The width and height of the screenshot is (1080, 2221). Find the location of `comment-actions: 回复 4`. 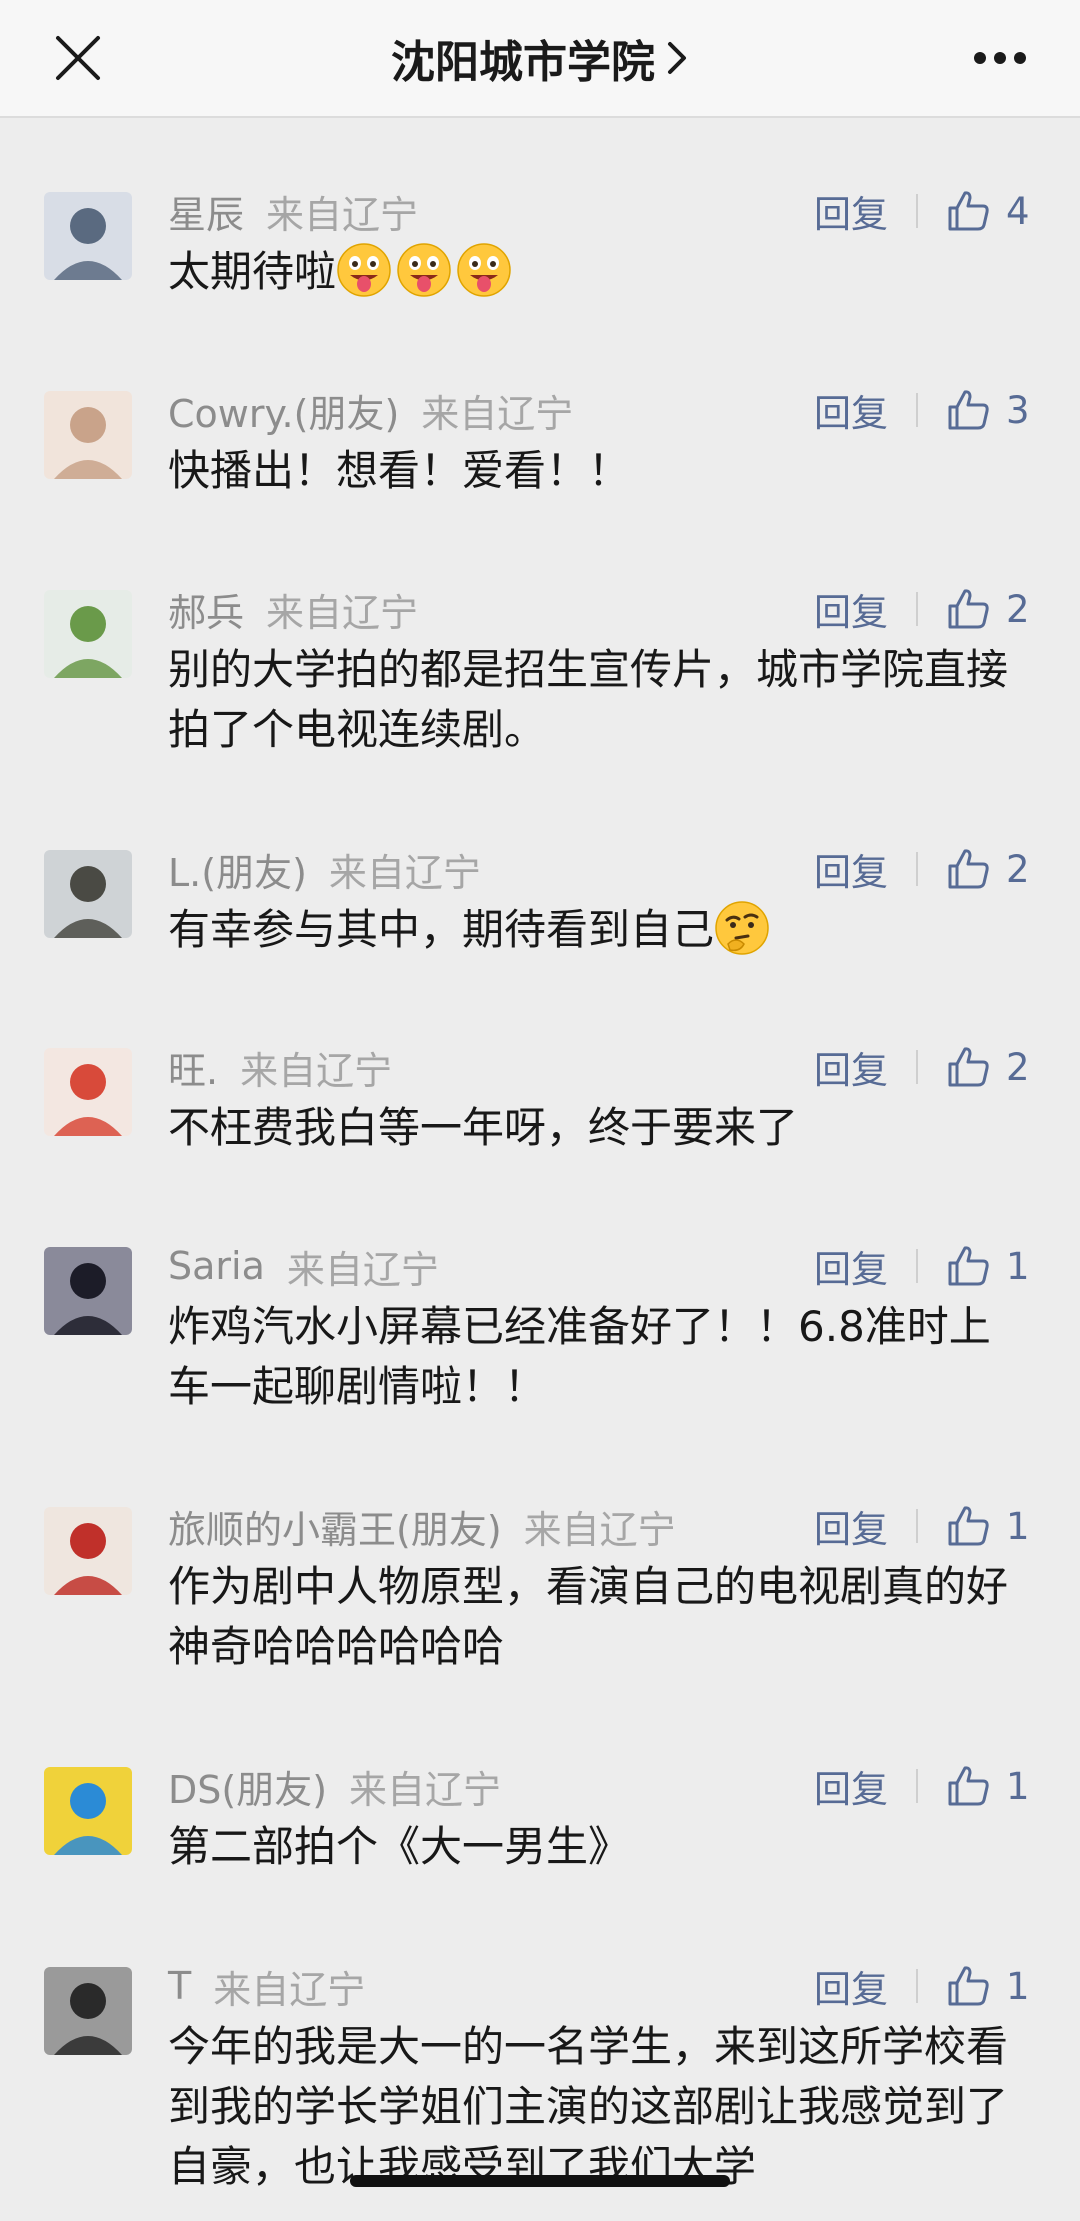

comment-actions: 回复 4 is located at coordinates (922, 211).